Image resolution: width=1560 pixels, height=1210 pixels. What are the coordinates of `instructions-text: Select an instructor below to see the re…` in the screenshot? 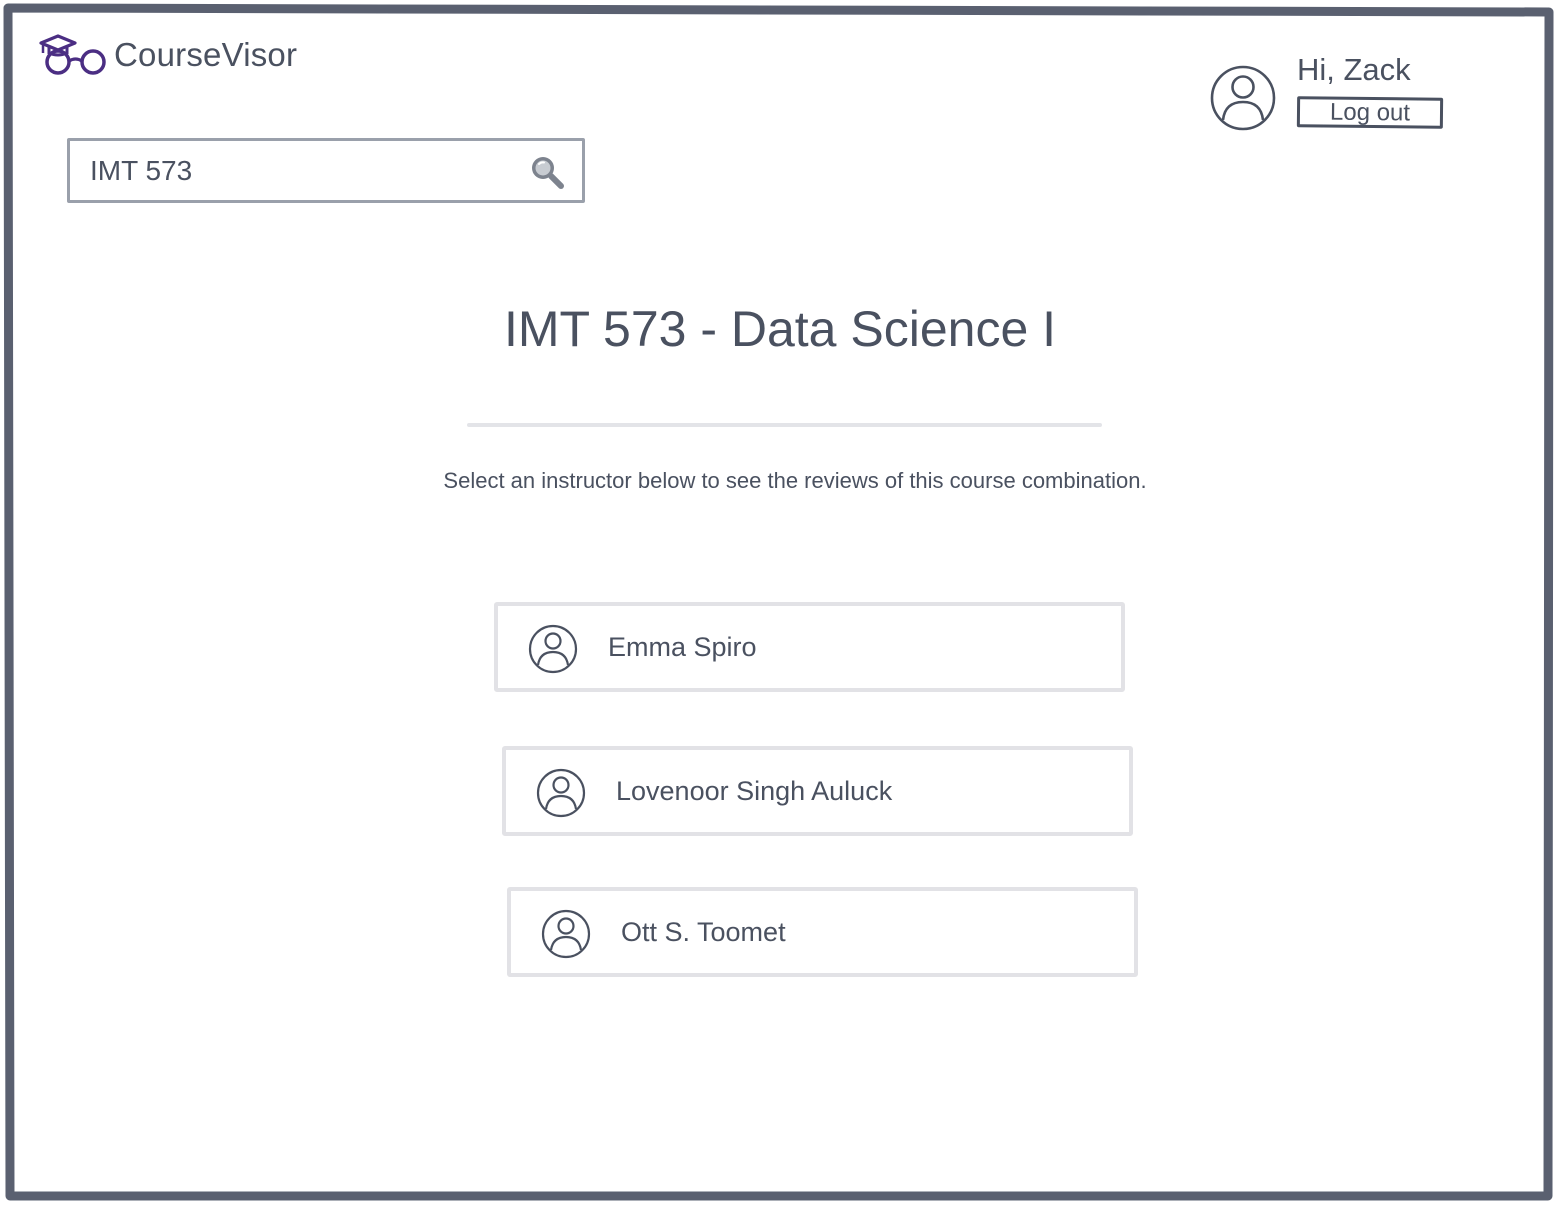 It's located at (795, 480).